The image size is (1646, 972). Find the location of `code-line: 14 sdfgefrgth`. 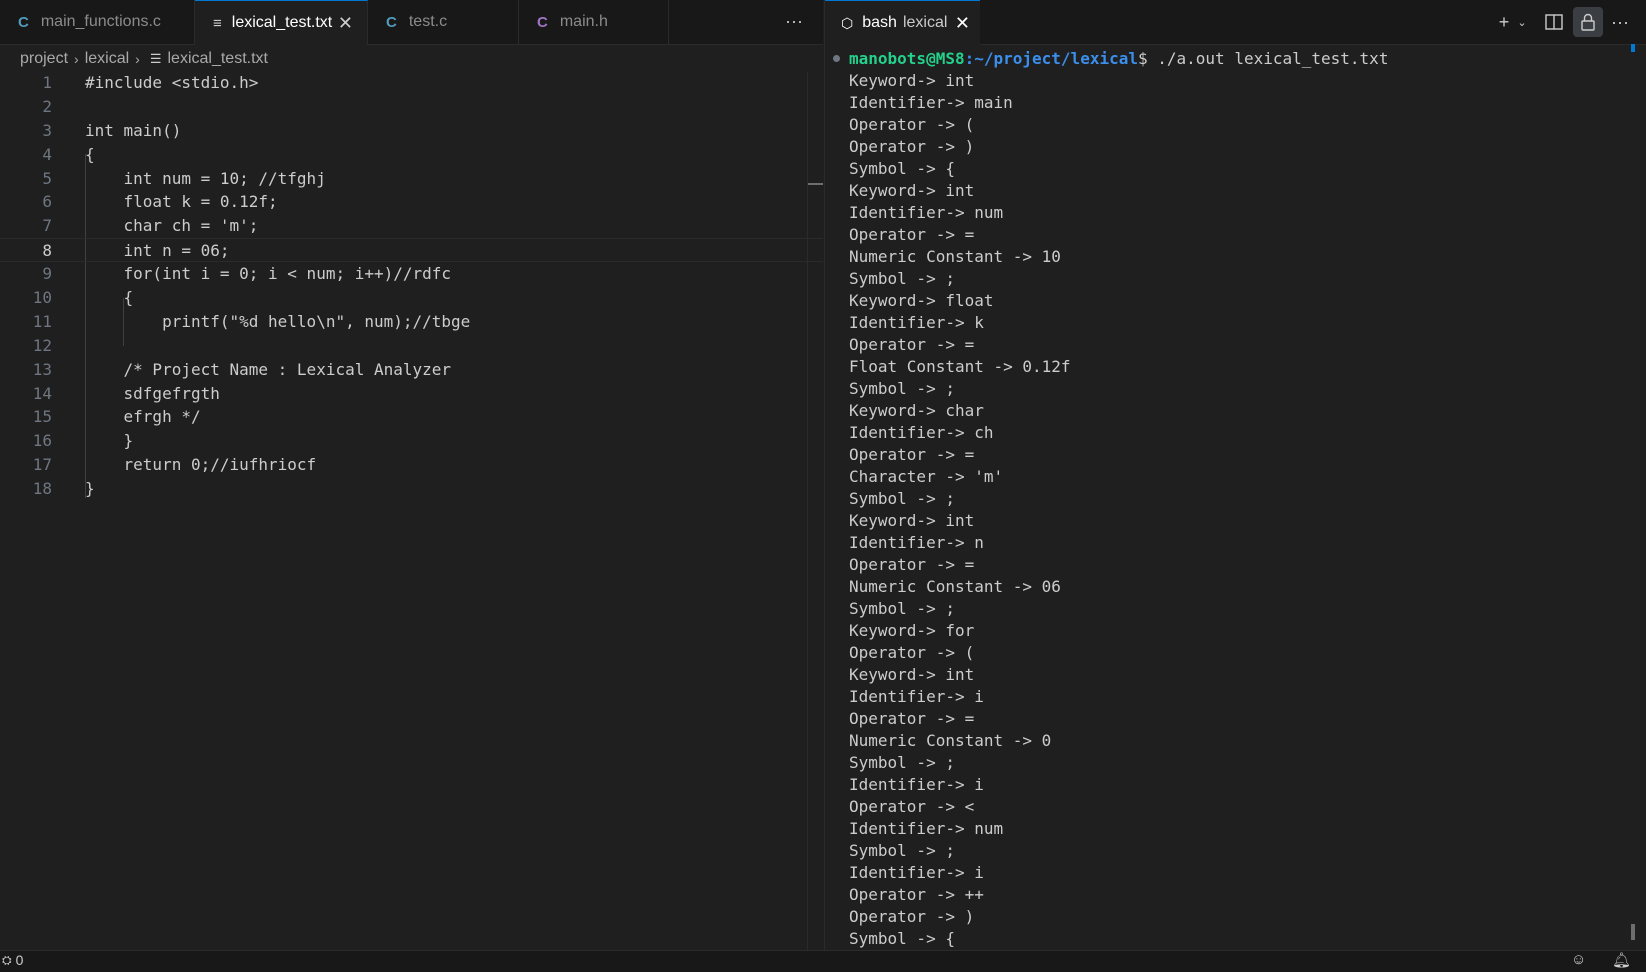

code-line: 14 sdfgefrgth is located at coordinates (411, 394).